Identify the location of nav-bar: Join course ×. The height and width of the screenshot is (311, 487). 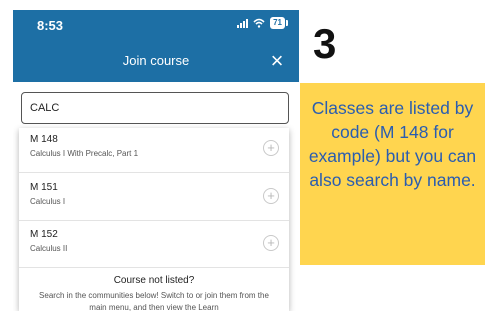
(156, 62).